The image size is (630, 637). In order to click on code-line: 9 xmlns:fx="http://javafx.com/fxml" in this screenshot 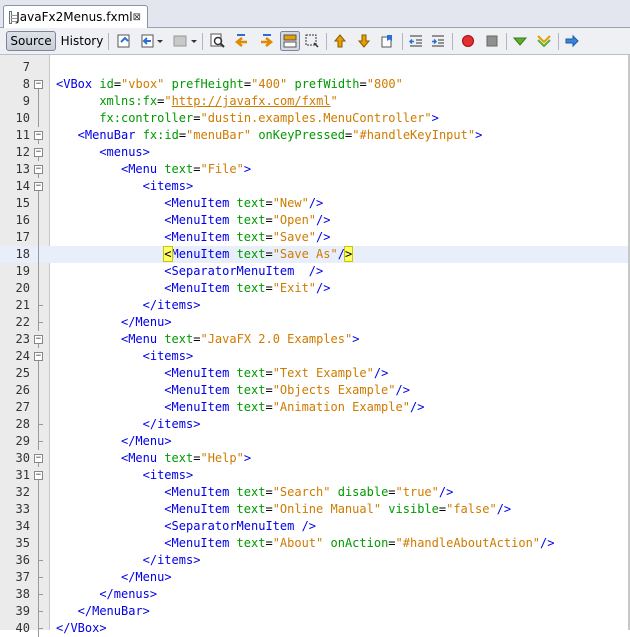, I will do `click(315, 101)`.